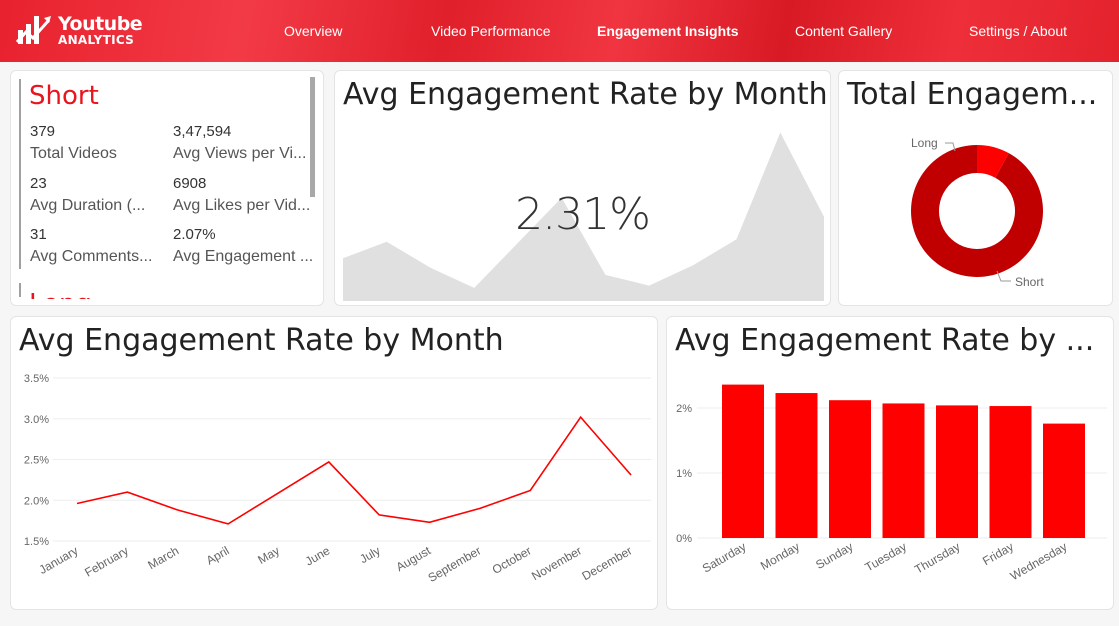 The image size is (1119, 626). Describe the element at coordinates (414, 558) in the screenshot. I see `x-tick-label: August` at that location.